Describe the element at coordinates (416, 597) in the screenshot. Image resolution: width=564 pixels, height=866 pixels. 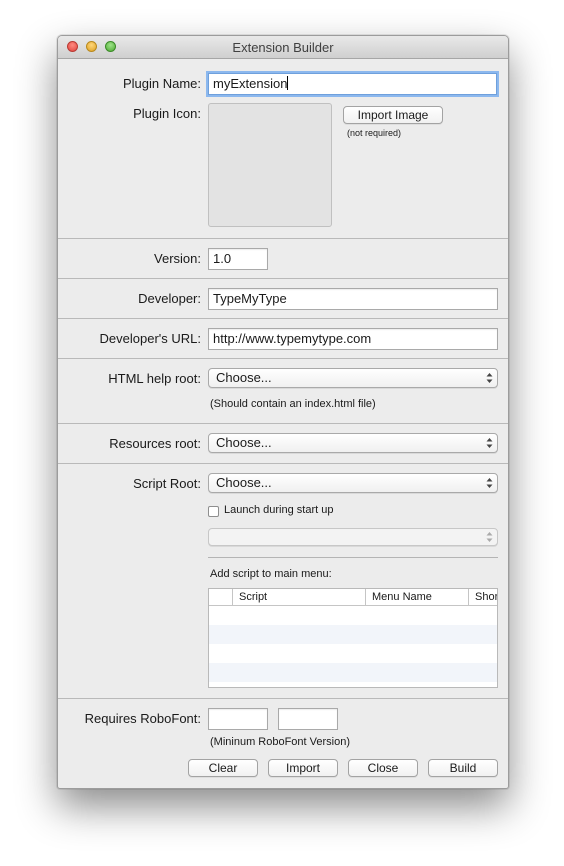
I see `column-header-menu-name: Menu Name` at that location.